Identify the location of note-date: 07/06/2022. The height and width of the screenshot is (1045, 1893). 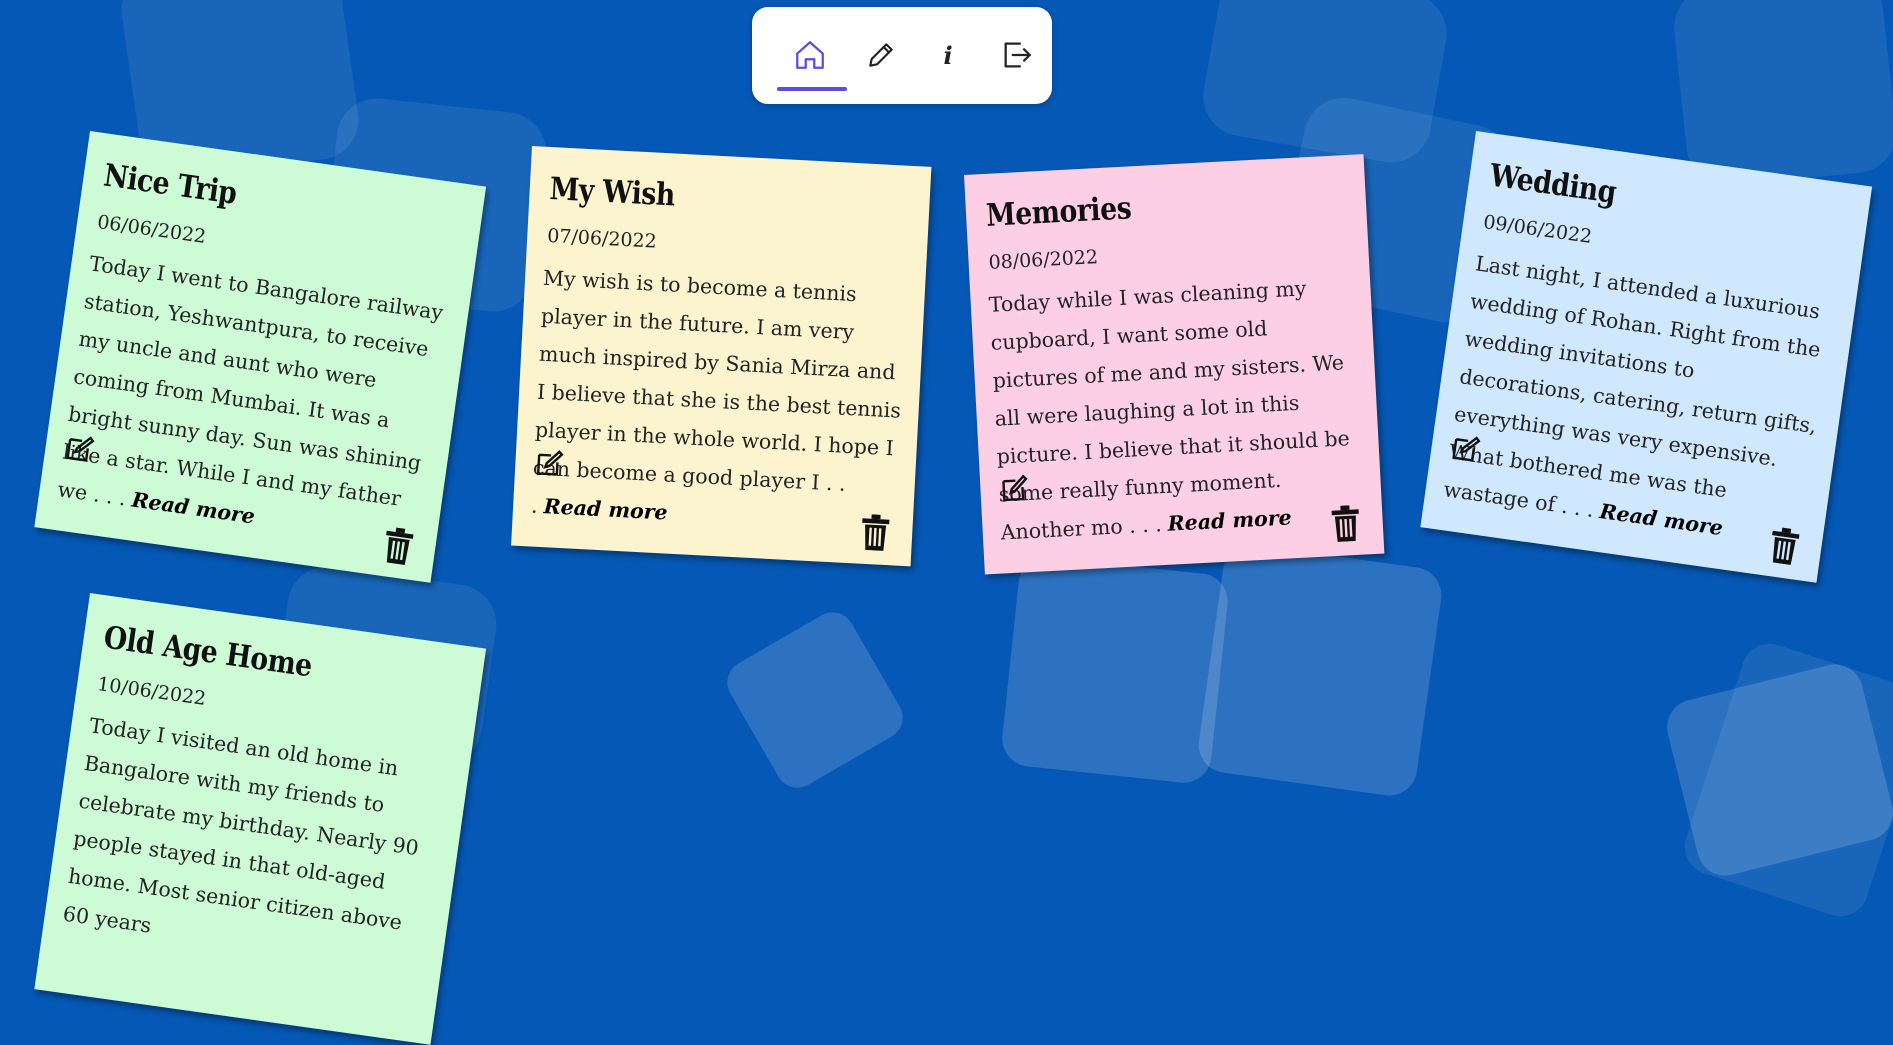
(602, 238).